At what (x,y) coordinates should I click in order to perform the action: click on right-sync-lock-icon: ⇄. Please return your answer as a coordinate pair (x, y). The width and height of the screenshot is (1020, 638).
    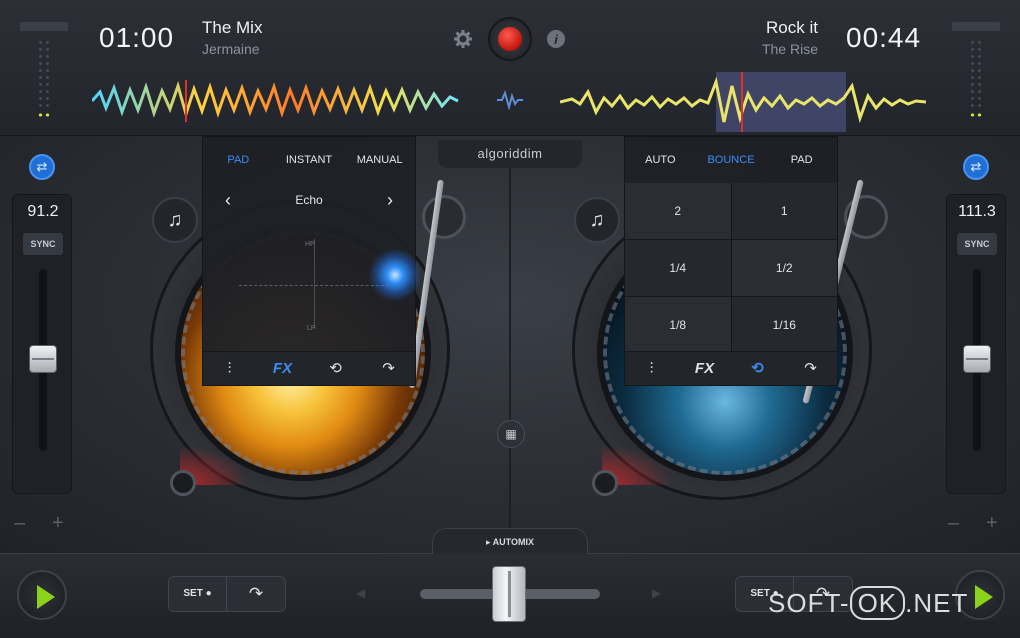
    Looking at the image, I should click on (976, 167).